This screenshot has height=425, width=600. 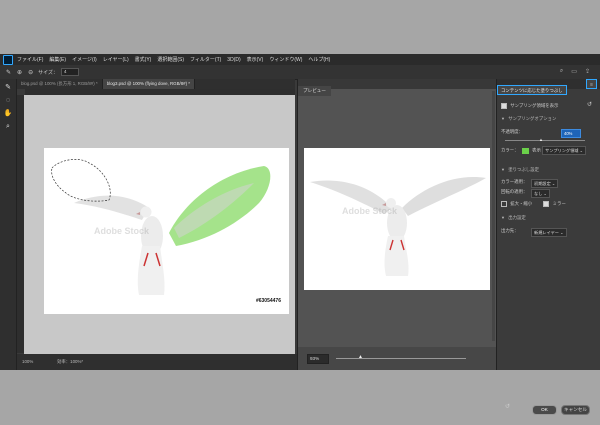 I want to click on preview-tab: プレビュー, so click(x=397, y=87).